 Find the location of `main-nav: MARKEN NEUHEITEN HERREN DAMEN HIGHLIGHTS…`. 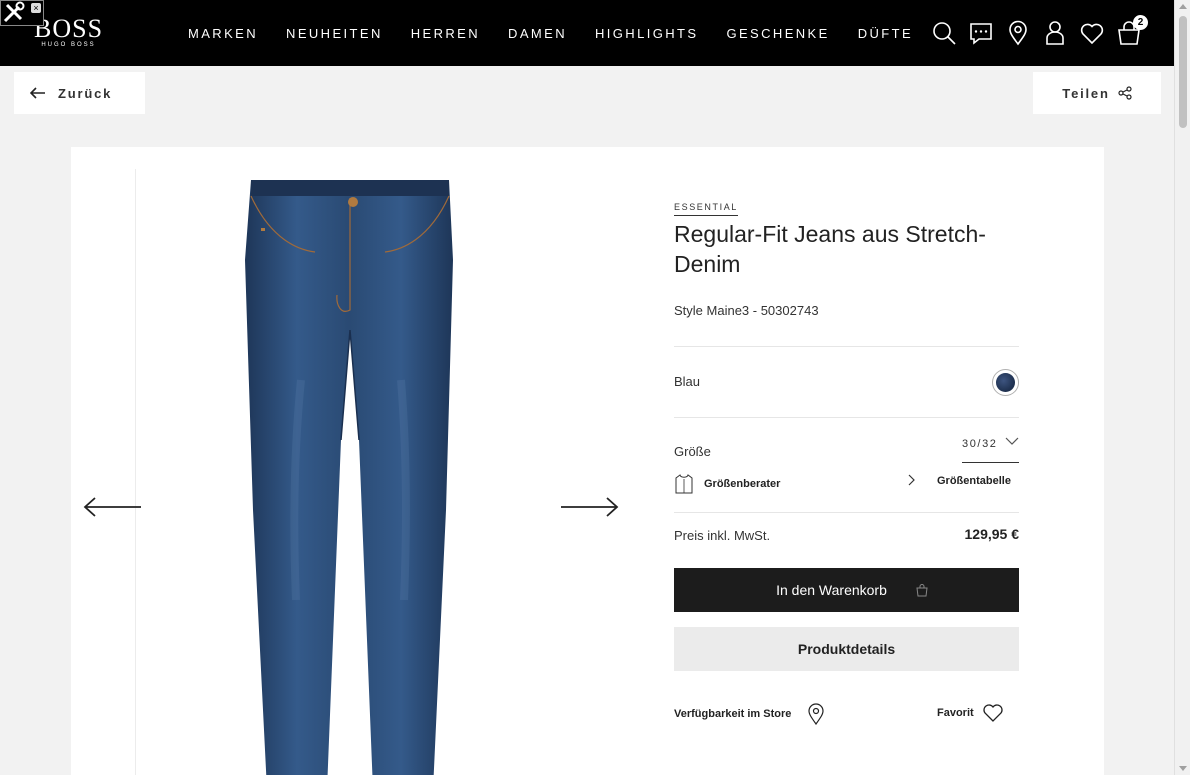

main-nav: MARKEN NEUHEITEN HERREN DAMEN HIGHLIGHTS… is located at coordinates (550, 33).